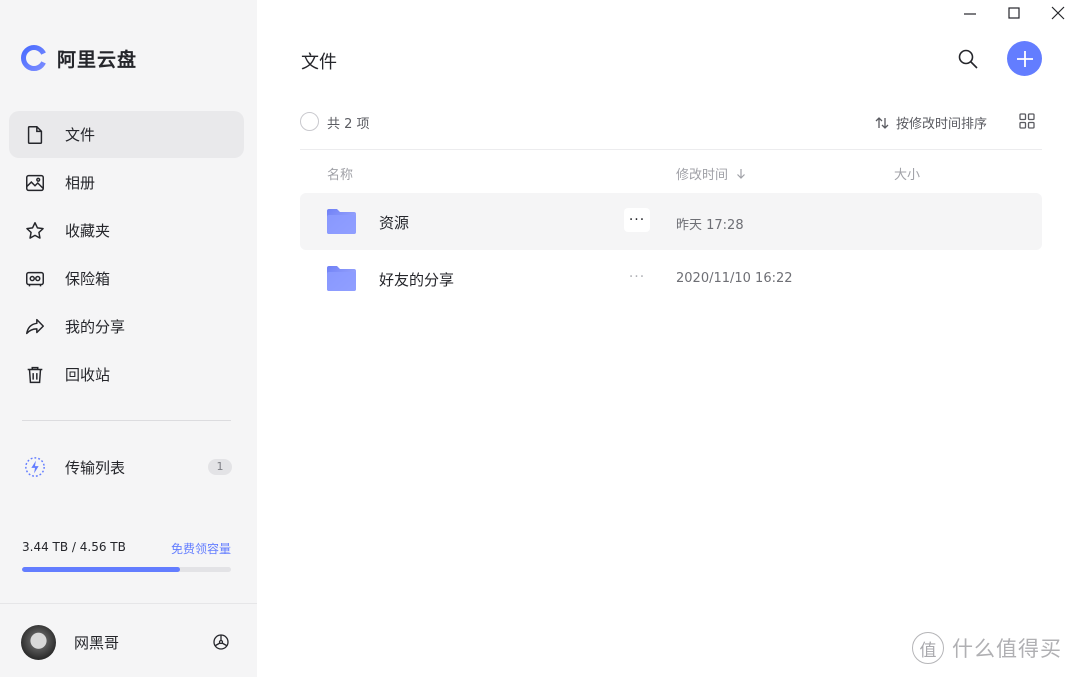  What do you see at coordinates (942, 124) in the screenshot?
I see `sort-label: 按修改时间排序` at bounding box center [942, 124].